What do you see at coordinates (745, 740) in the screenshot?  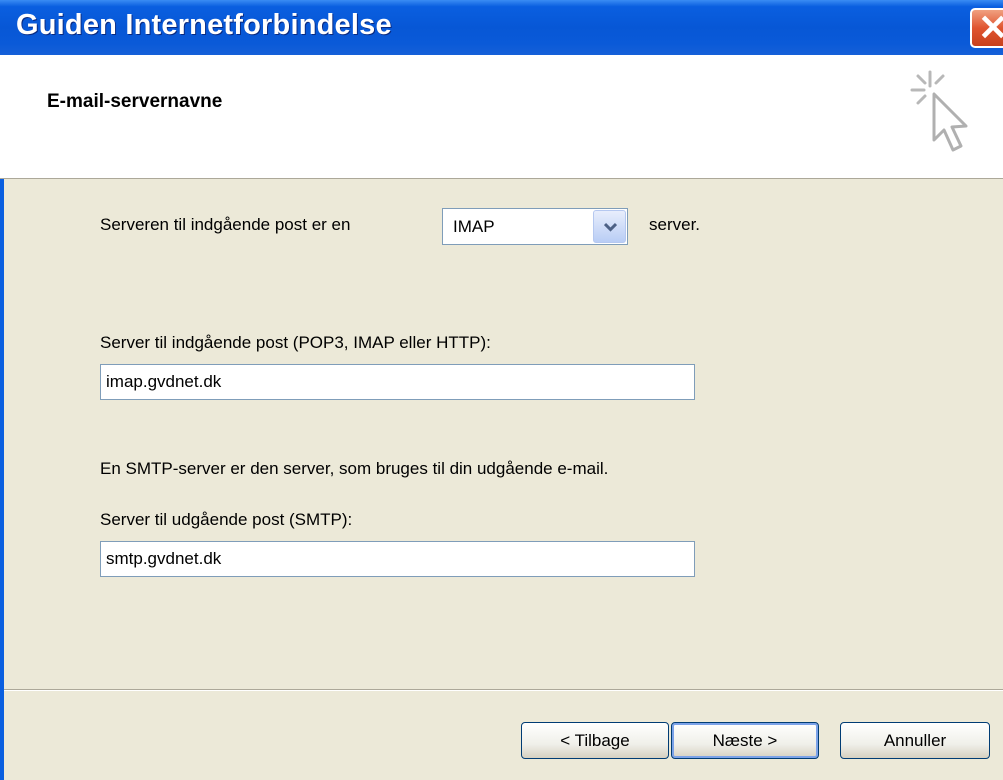 I see `next-button: Næste >` at bounding box center [745, 740].